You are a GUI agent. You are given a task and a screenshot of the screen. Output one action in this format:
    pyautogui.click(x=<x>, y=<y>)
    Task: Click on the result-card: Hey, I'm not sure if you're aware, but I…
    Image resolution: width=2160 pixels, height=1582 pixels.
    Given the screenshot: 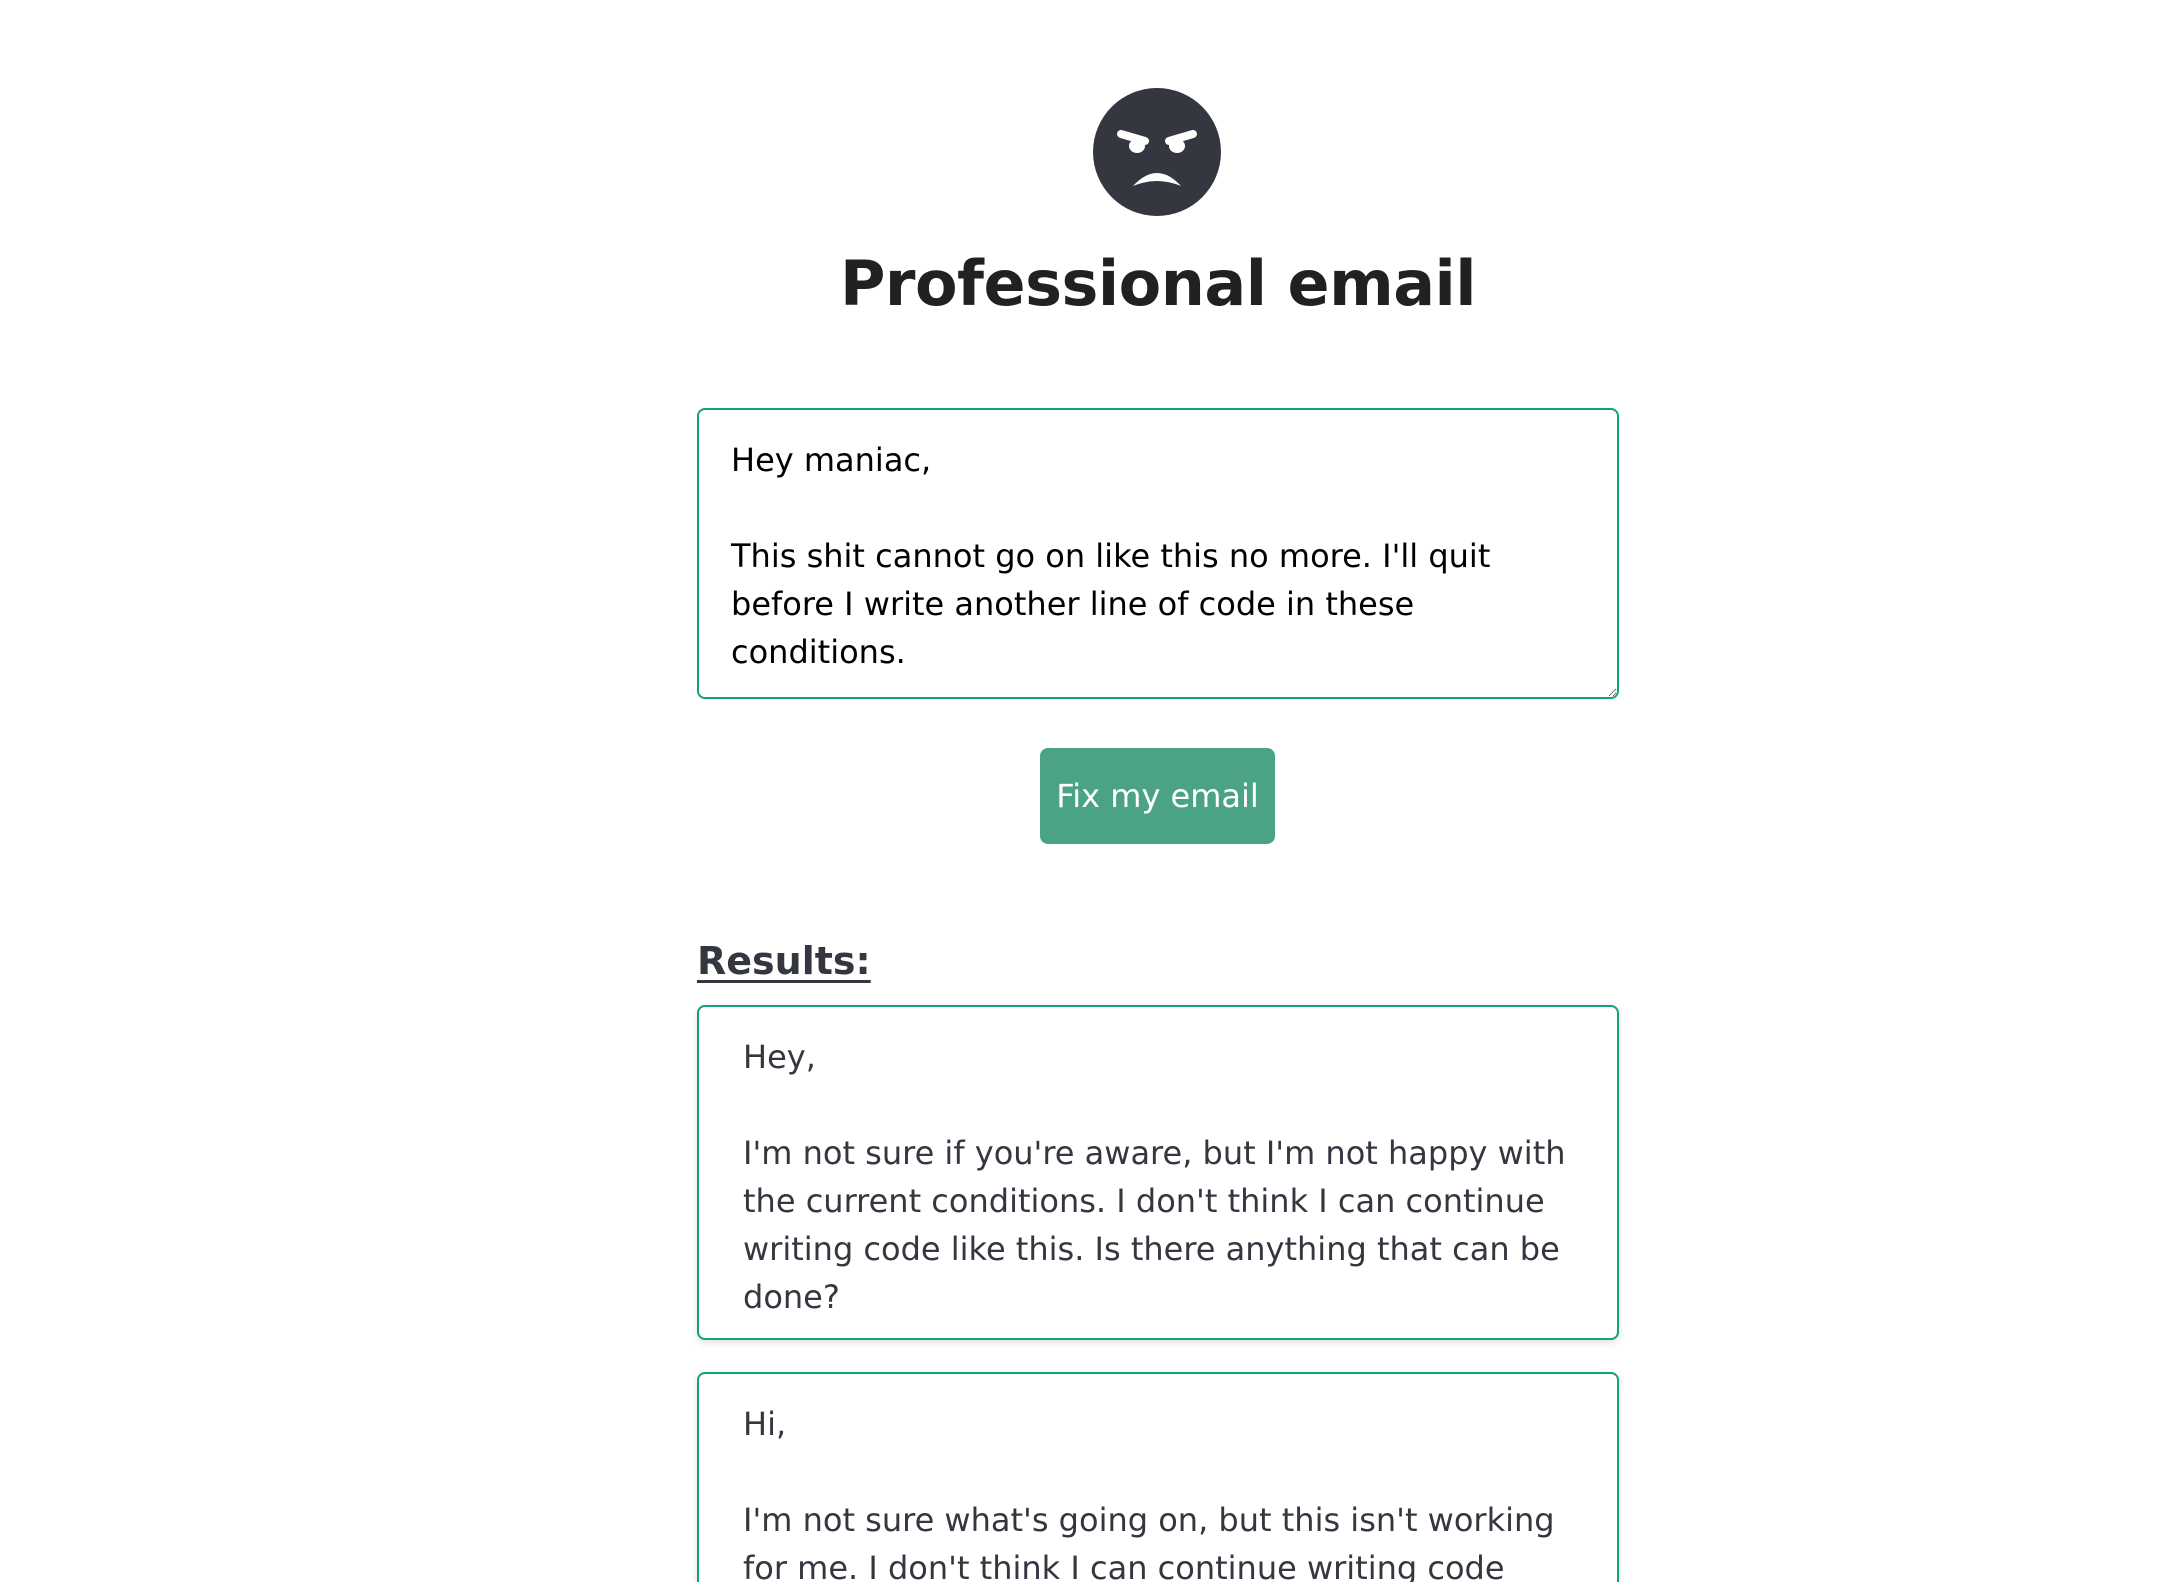 What is the action you would take?
    pyautogui.click(x=1158, y=1172)
    